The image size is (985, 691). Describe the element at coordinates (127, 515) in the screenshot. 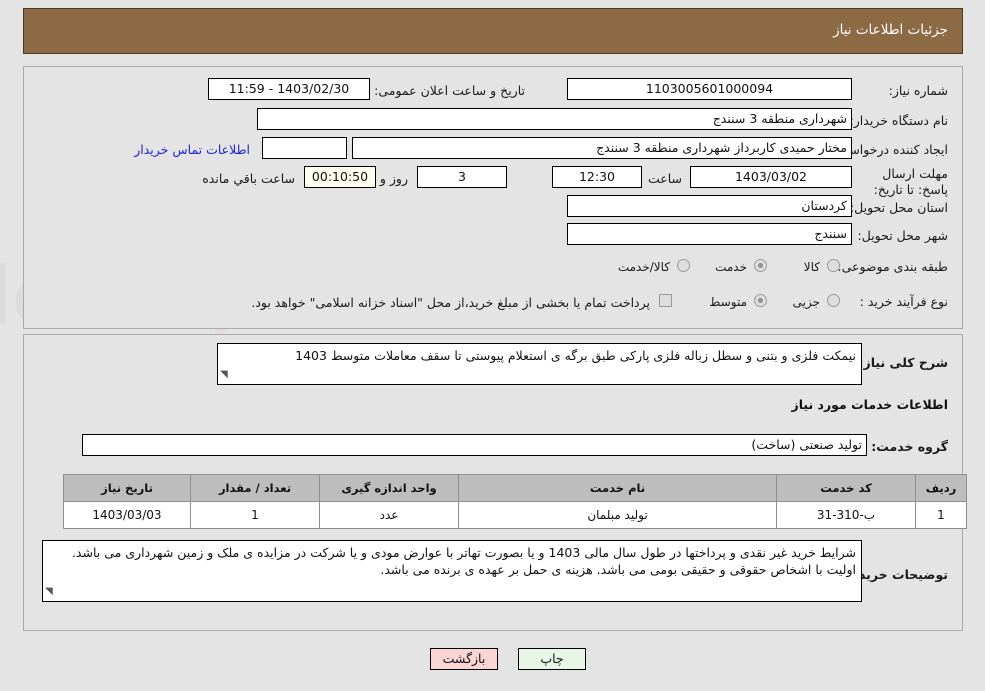

I see `cell-need-date: 1403/03/03` at that location.